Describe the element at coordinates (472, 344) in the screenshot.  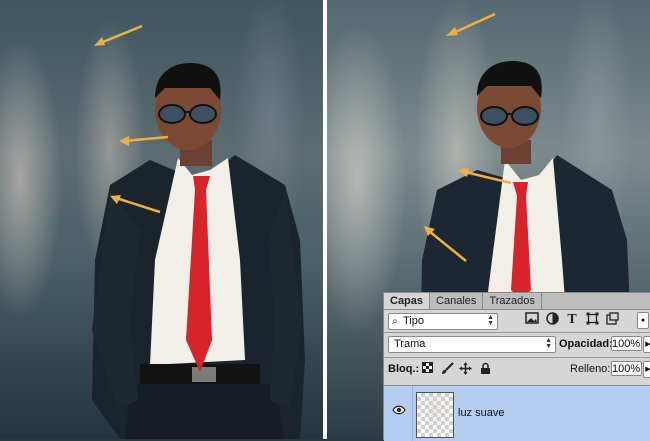
I see `blend-mode-select: Trama ▲ ▼` at that location.